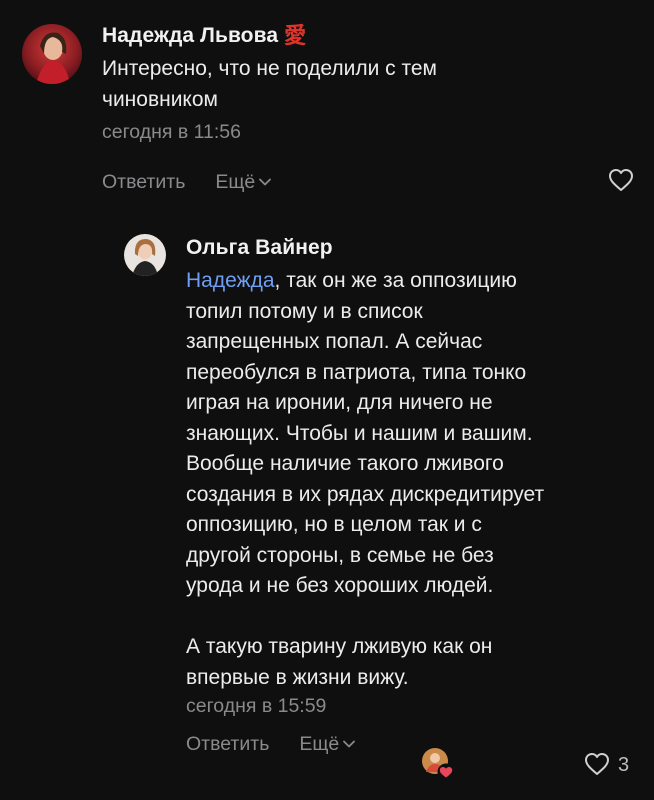 This screenshot has width=654, height=800. I want to click on like-count: 3, so click(624, 765).